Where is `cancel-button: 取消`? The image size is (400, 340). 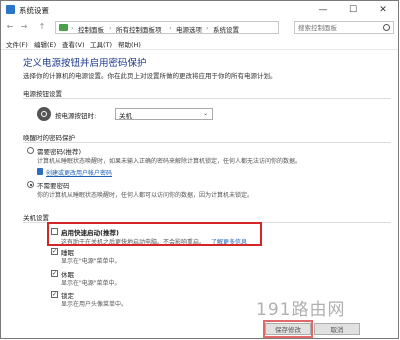 cancel-button: 取消 is located at coordinates (337, 329).